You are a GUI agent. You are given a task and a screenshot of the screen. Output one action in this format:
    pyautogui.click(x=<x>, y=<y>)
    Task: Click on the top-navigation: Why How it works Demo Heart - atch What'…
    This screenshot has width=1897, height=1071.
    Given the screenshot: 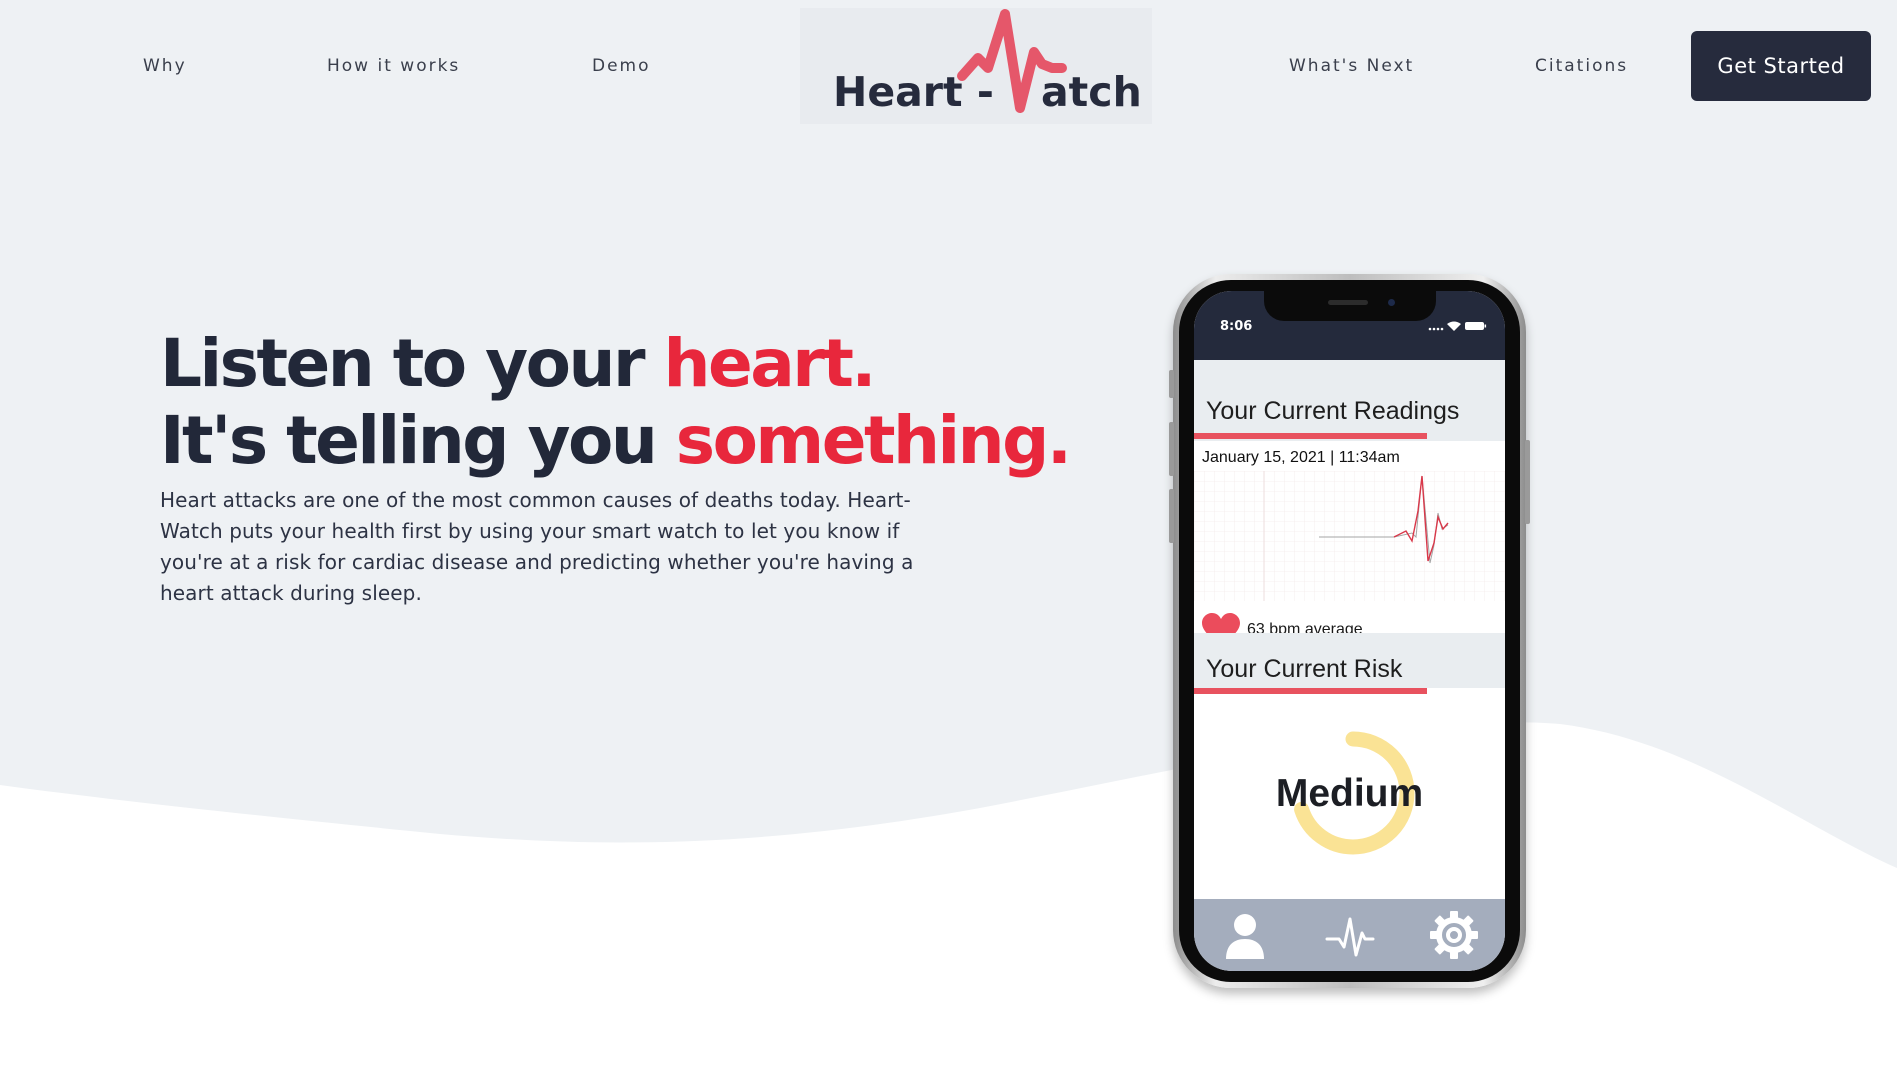 What is the action you would take?
    pyautogui.click(x=948, y=66)
    